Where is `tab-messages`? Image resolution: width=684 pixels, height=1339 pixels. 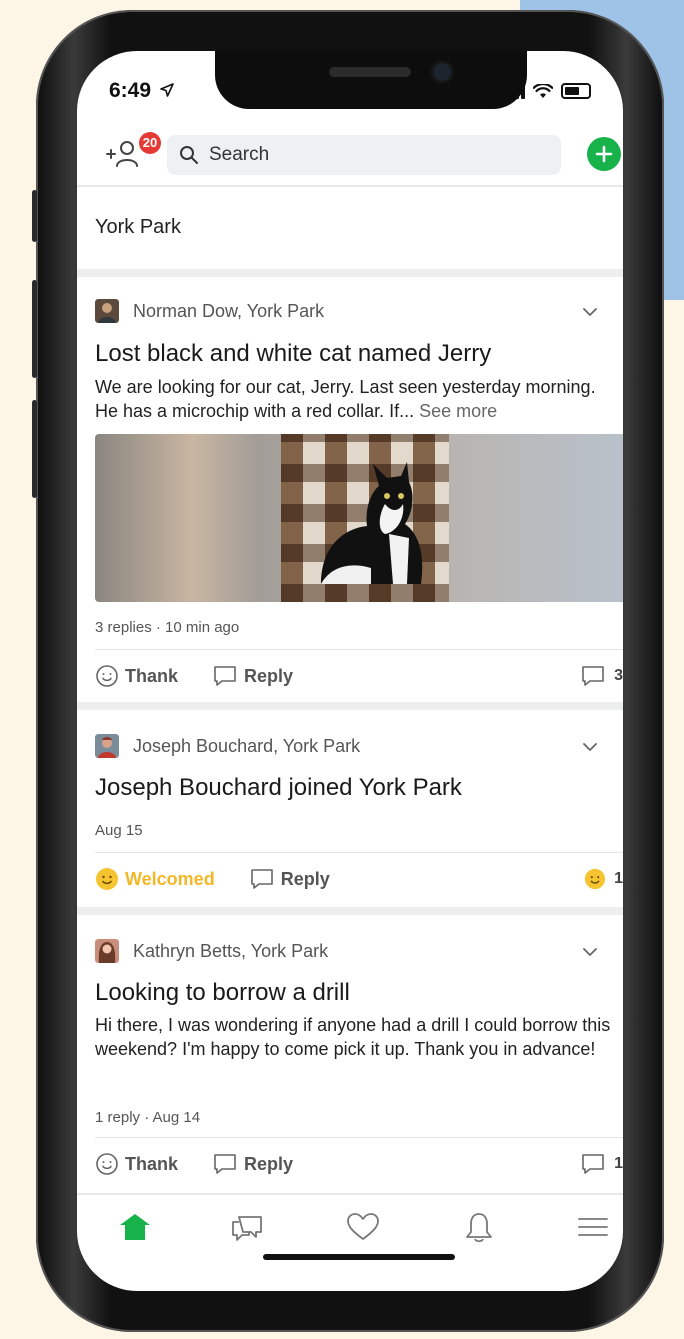 tab-messages is located at coordinates (247, 1227).